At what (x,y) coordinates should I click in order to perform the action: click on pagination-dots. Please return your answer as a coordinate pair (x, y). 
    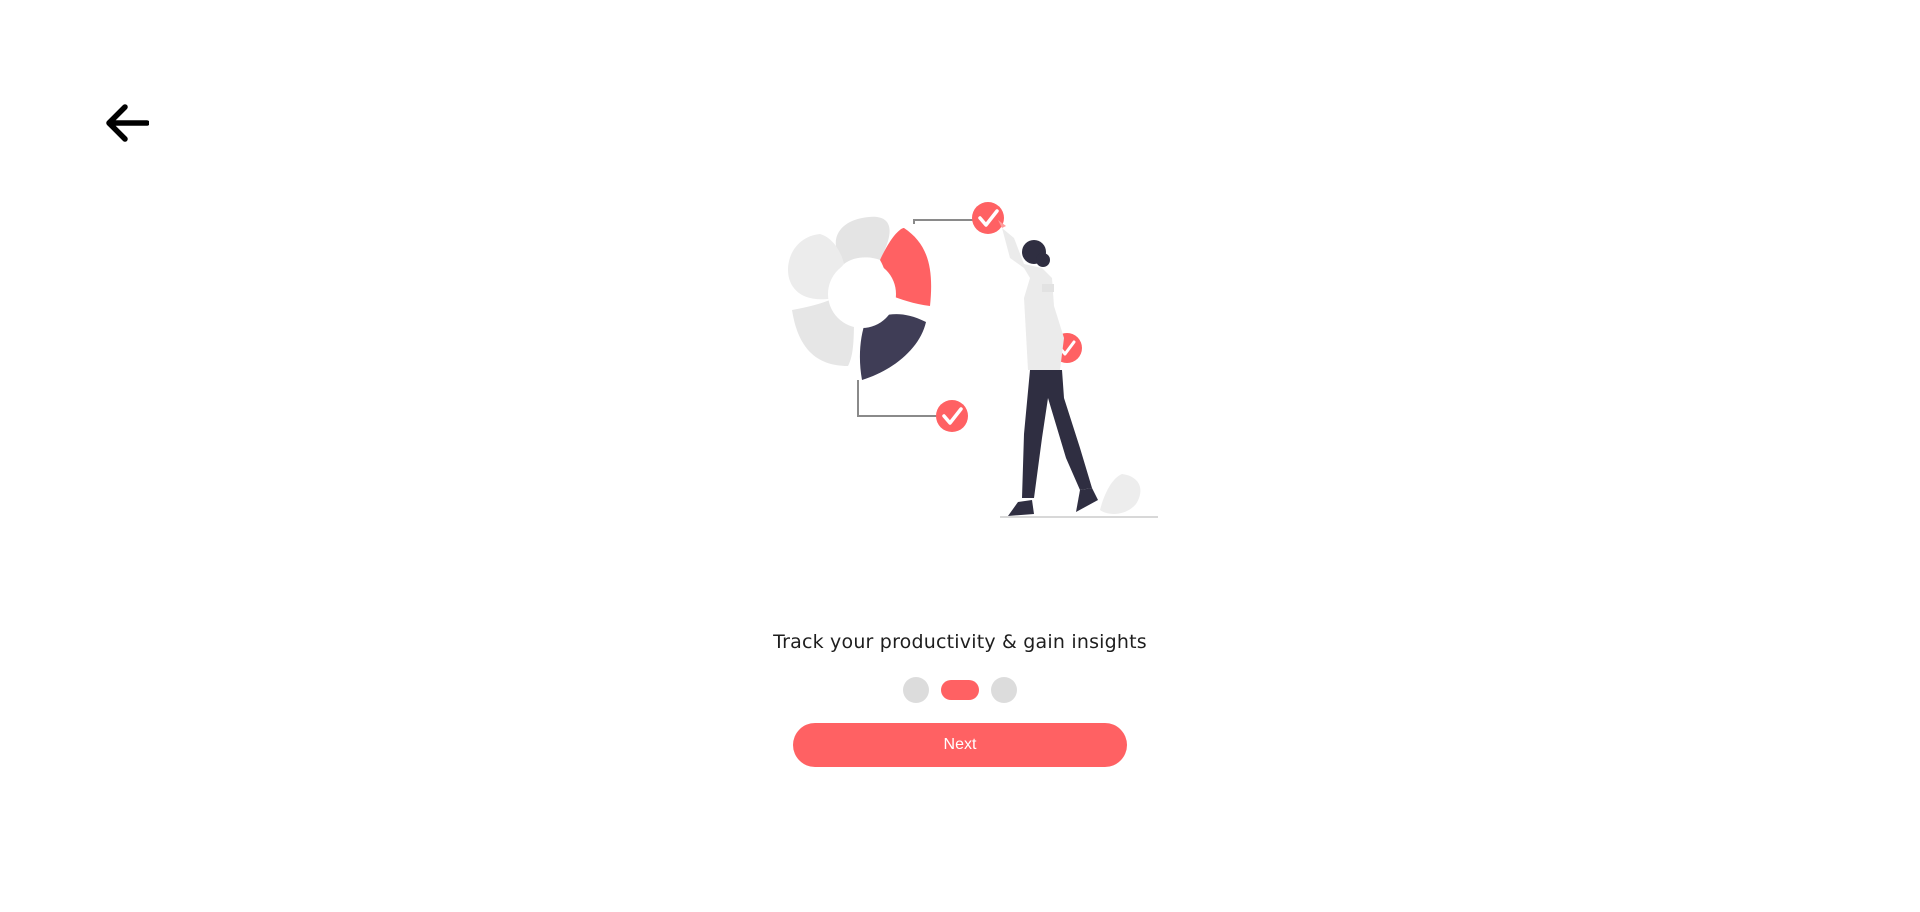
    Looking at the image, I should click on (960, 690).